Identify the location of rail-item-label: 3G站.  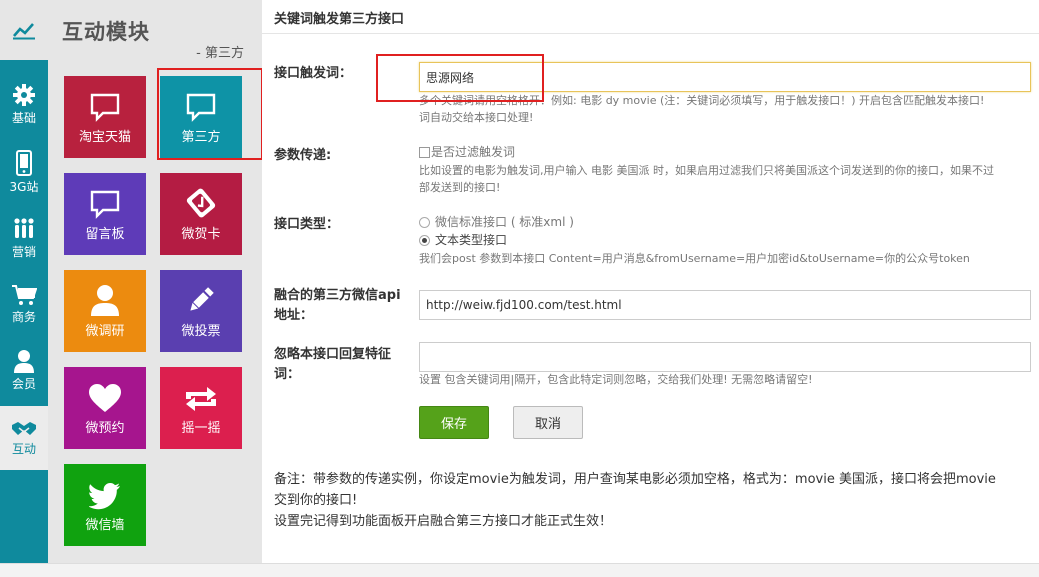
(24, 187).